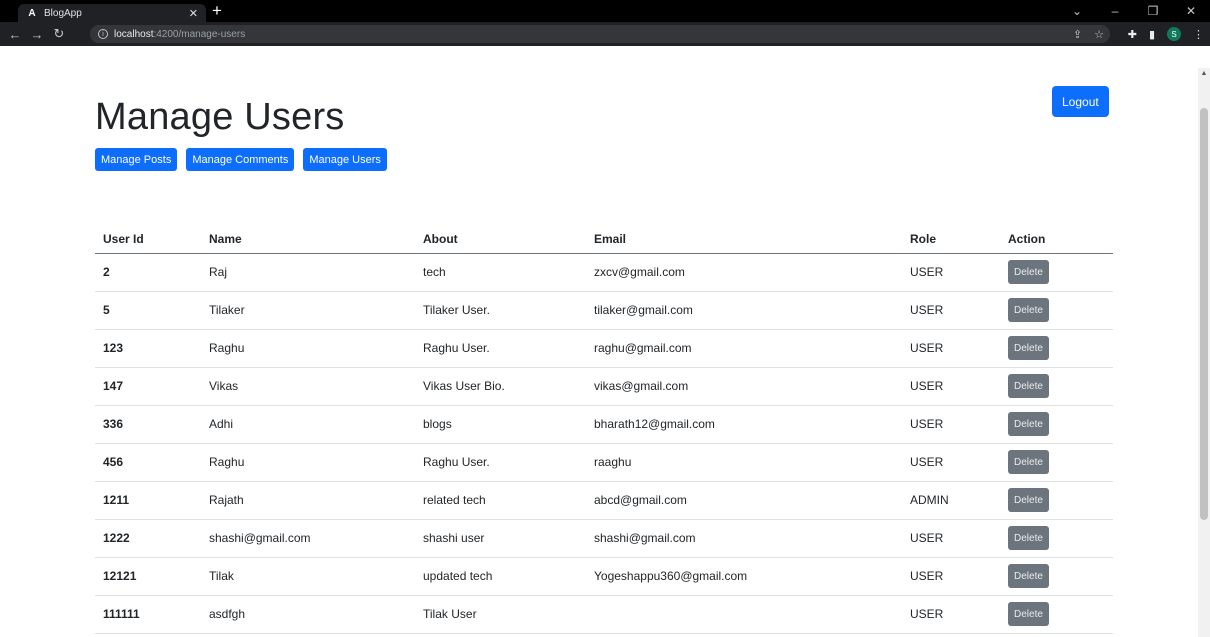 The width and height of the screenshot is (1210, 637). What do you see at coordinates (1080, 101) in the screenshot?
I see `logout-button: Logout` at bounding box center [1080, 101].